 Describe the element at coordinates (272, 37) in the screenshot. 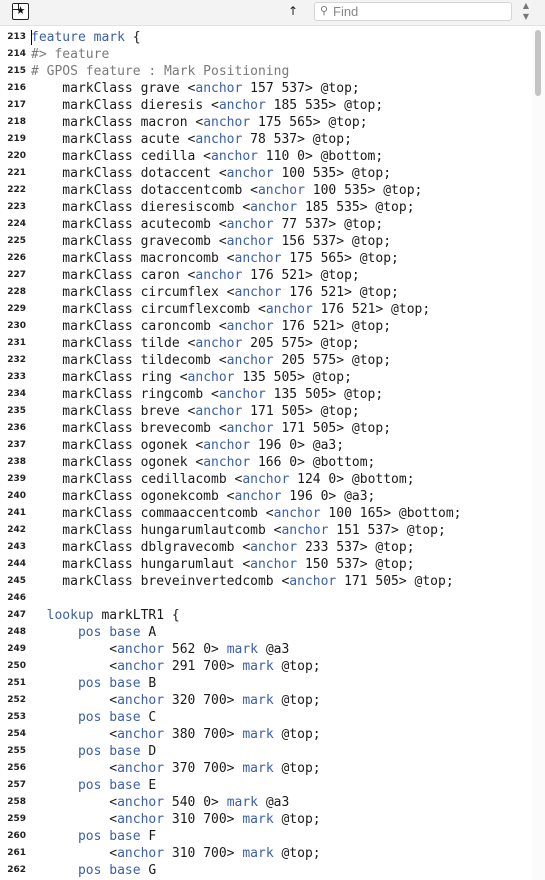

I see `code-line: 213 feature mark {` at that location.